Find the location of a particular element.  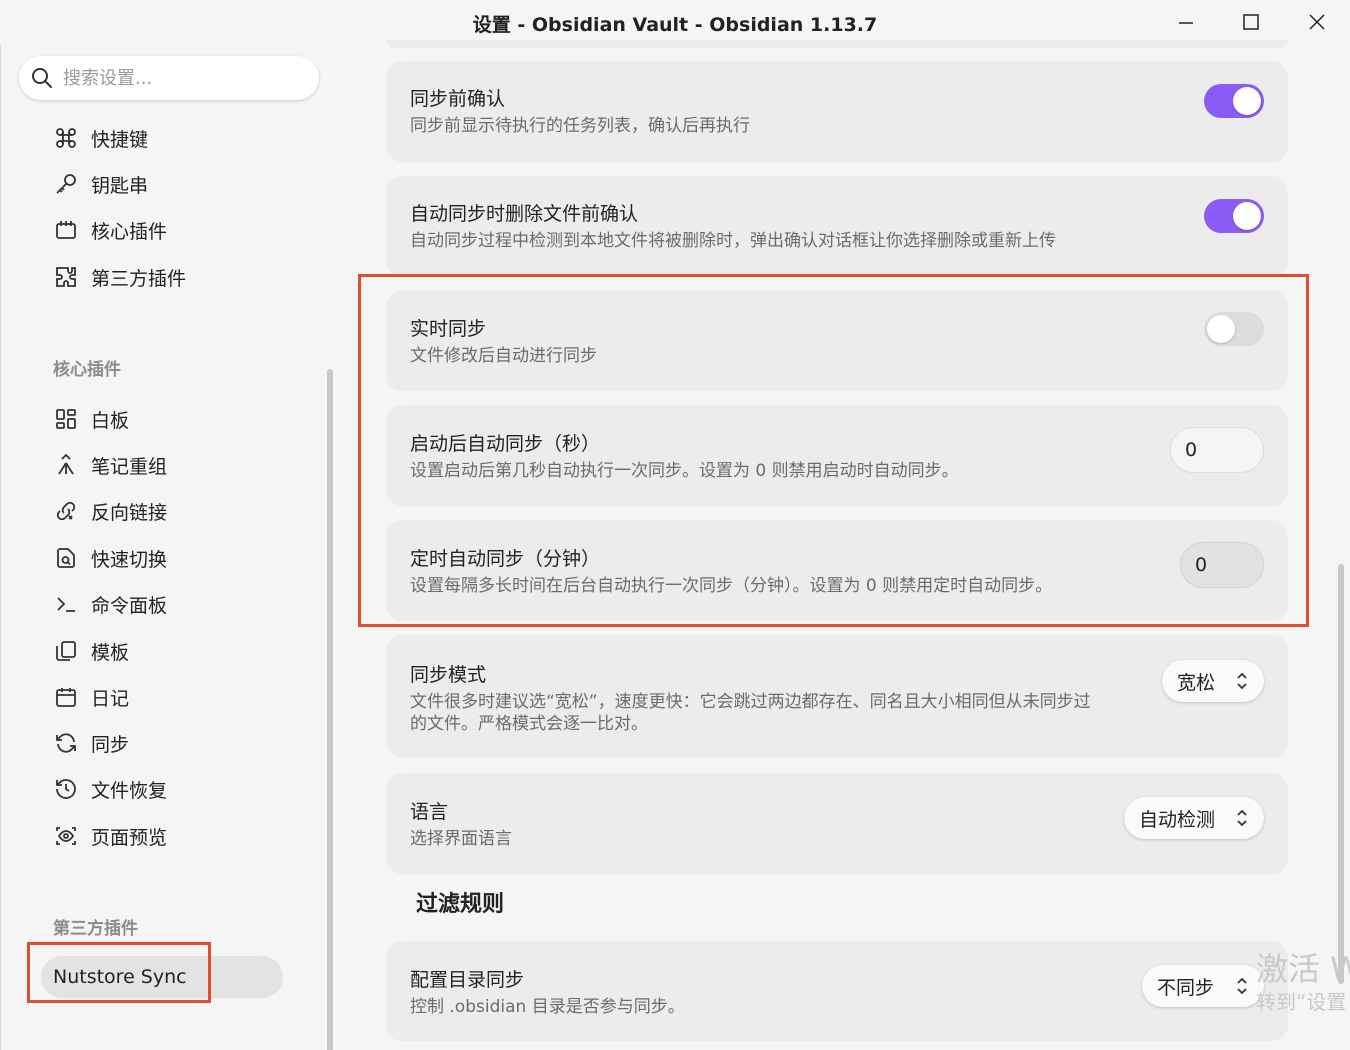

copy-icon is located at coordinates (66, 651).